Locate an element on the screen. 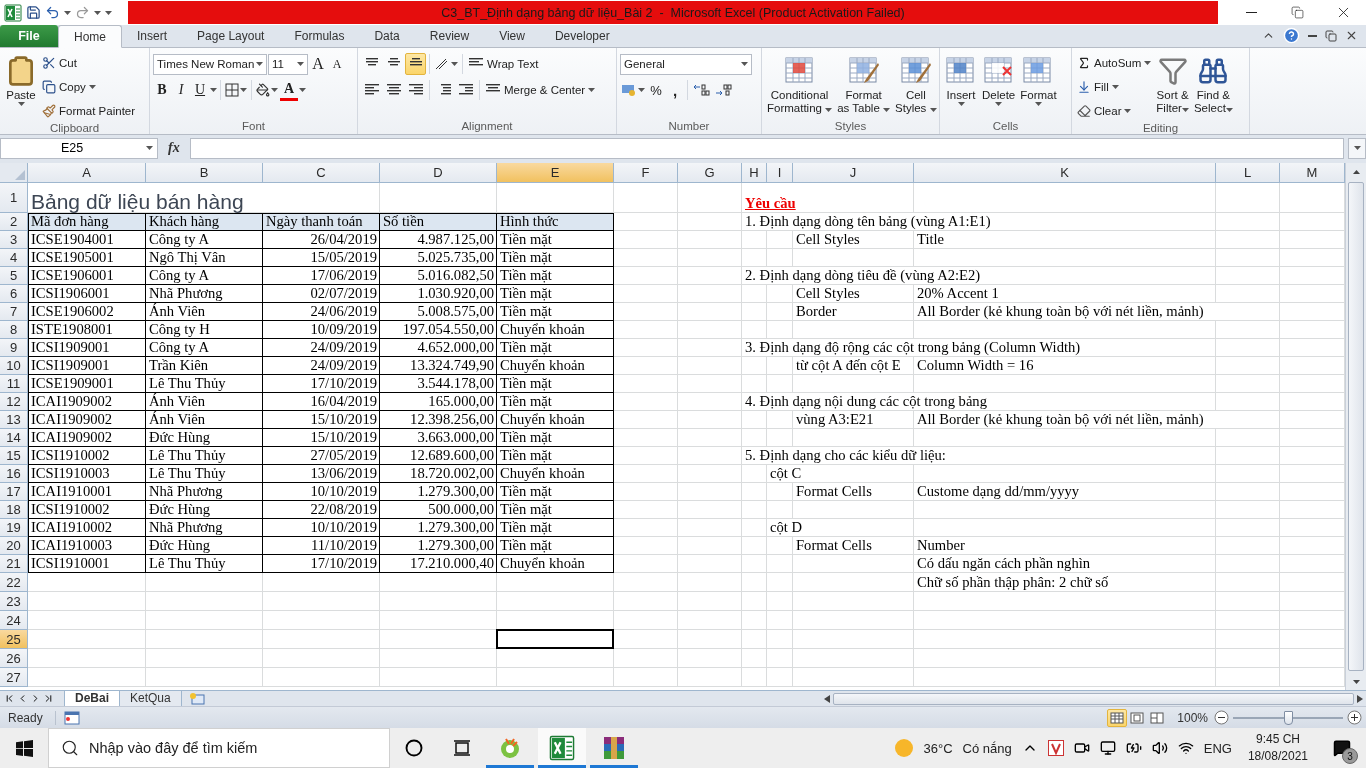  ribbon-tab: Formulas is located at coordinates (319, 36).